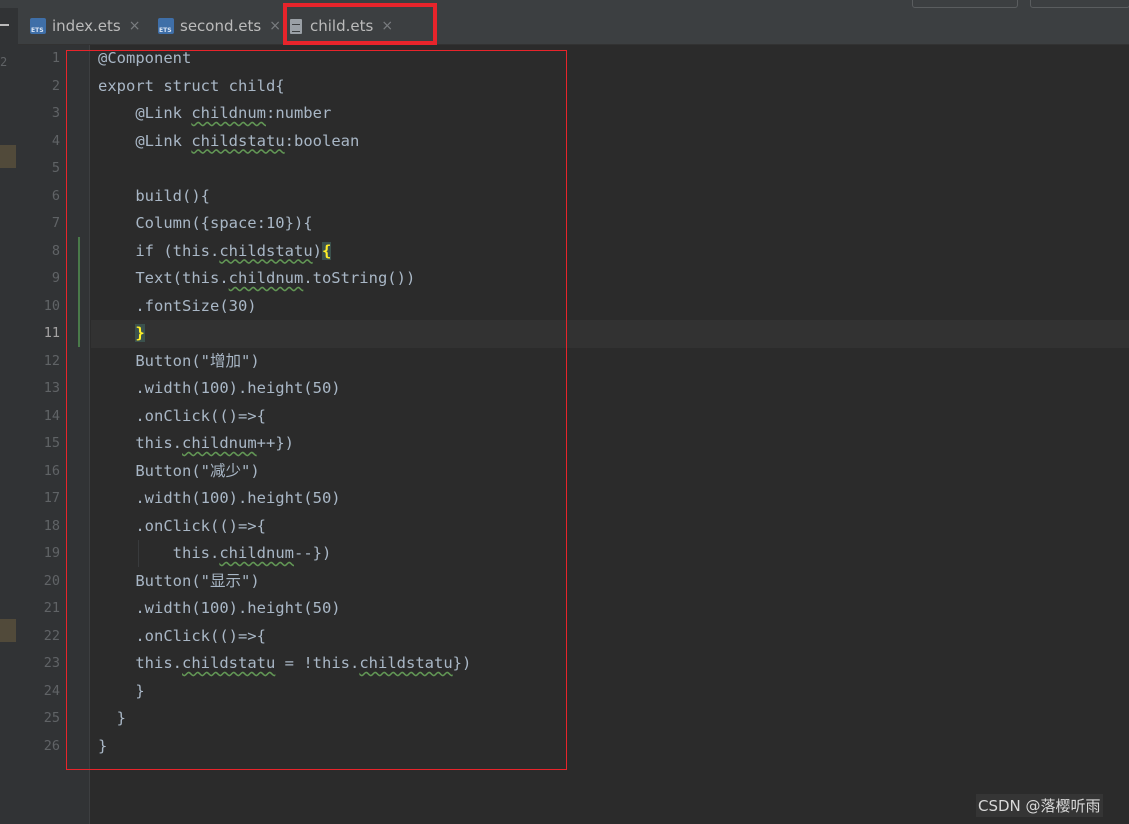 This screenshot has height=824, width=1129. What do you see at coordinates (55, 195) in the screenshot?
I see `line-number: 6` at bounding box center [55, 195].